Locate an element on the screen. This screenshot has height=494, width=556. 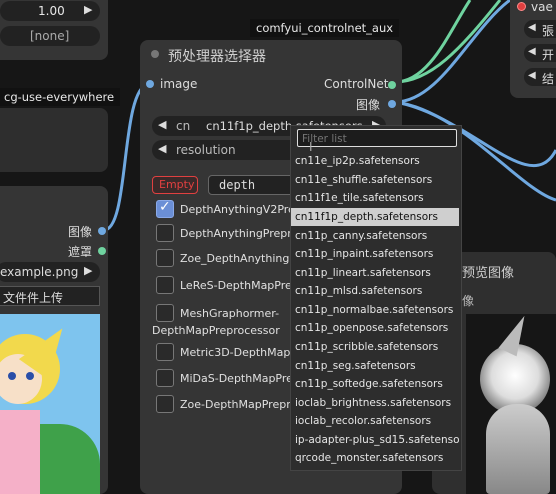
option-label: Metric3D-DepthMapPre is located at coordinates (244, 352).